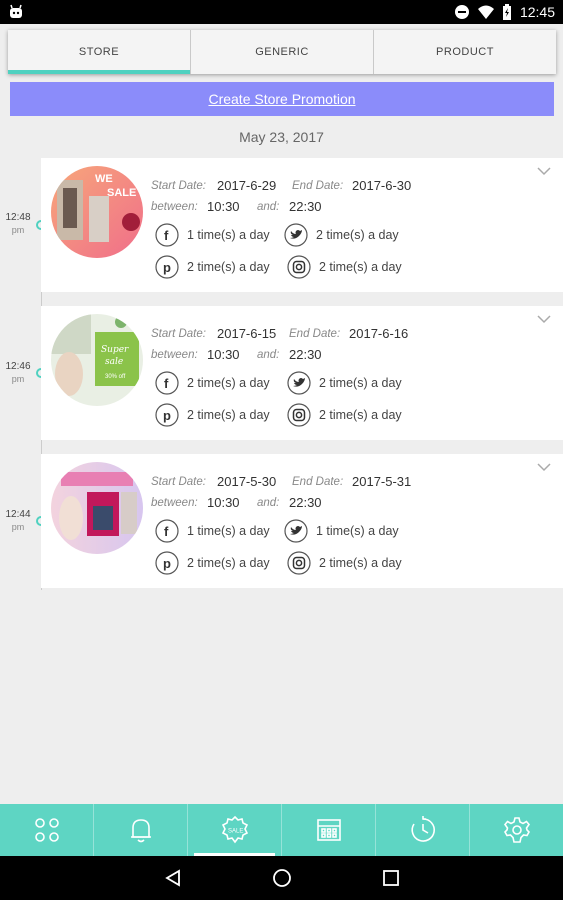  I want to click on sale-badge-text: SALE, so click(235, 832).